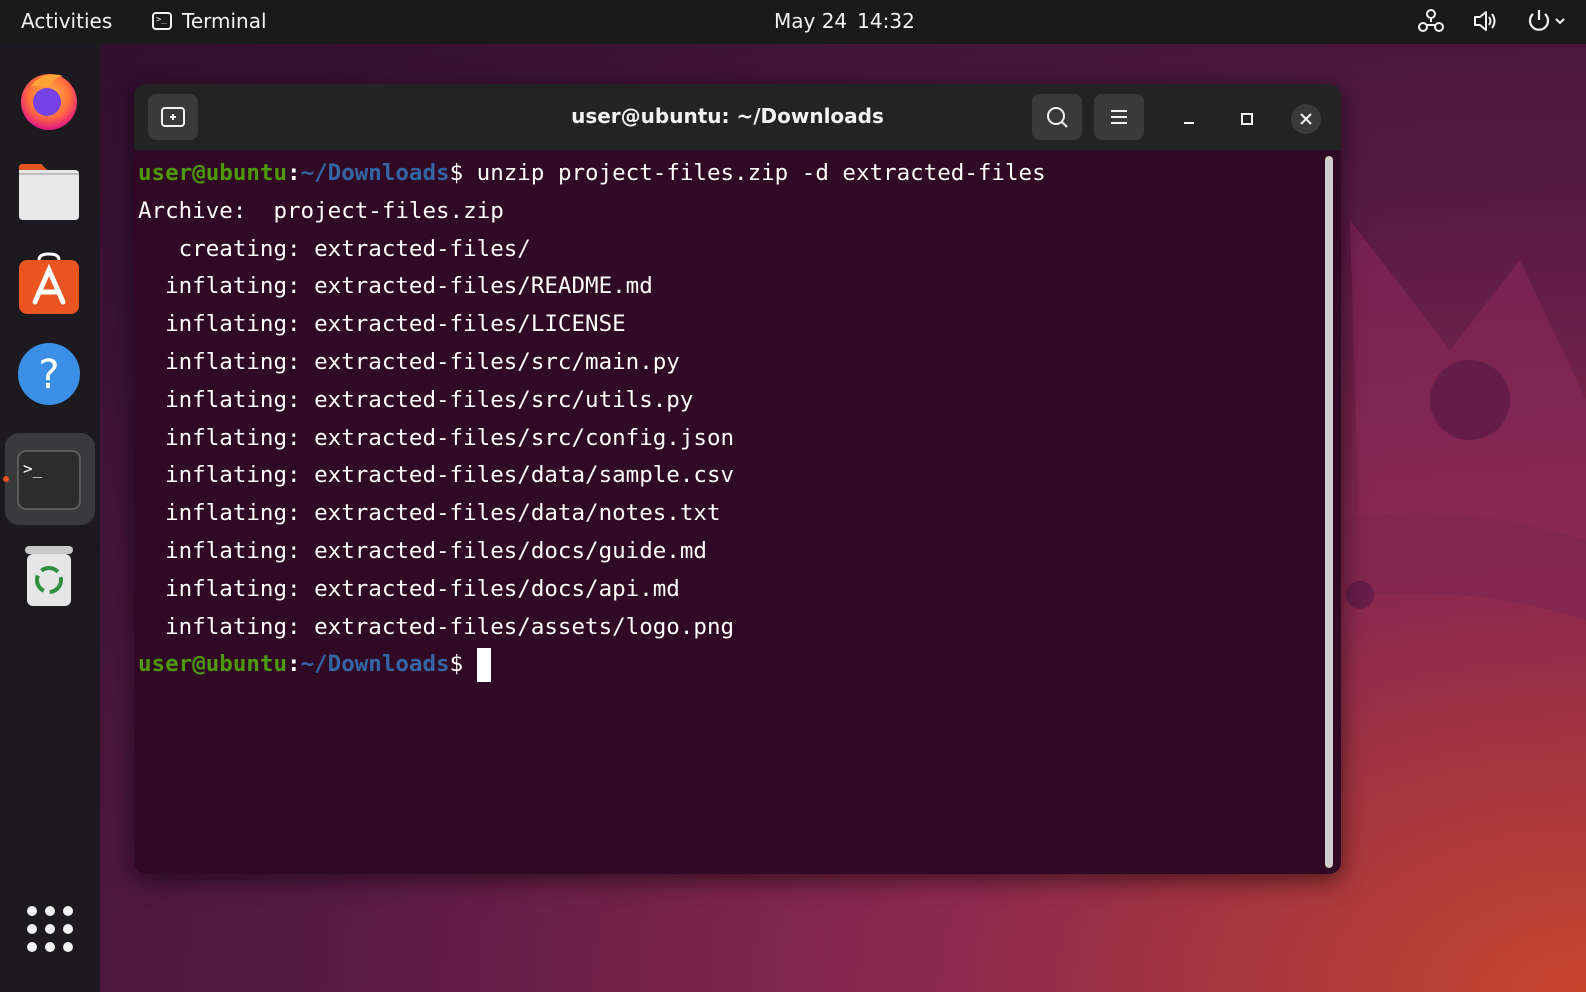 This screenshot has height=992, width=1586. What do you see at coordinates (334, 248) in the screenshot?
I see `output-line: creating: extracted-files/` at bounding box center [334, 248].